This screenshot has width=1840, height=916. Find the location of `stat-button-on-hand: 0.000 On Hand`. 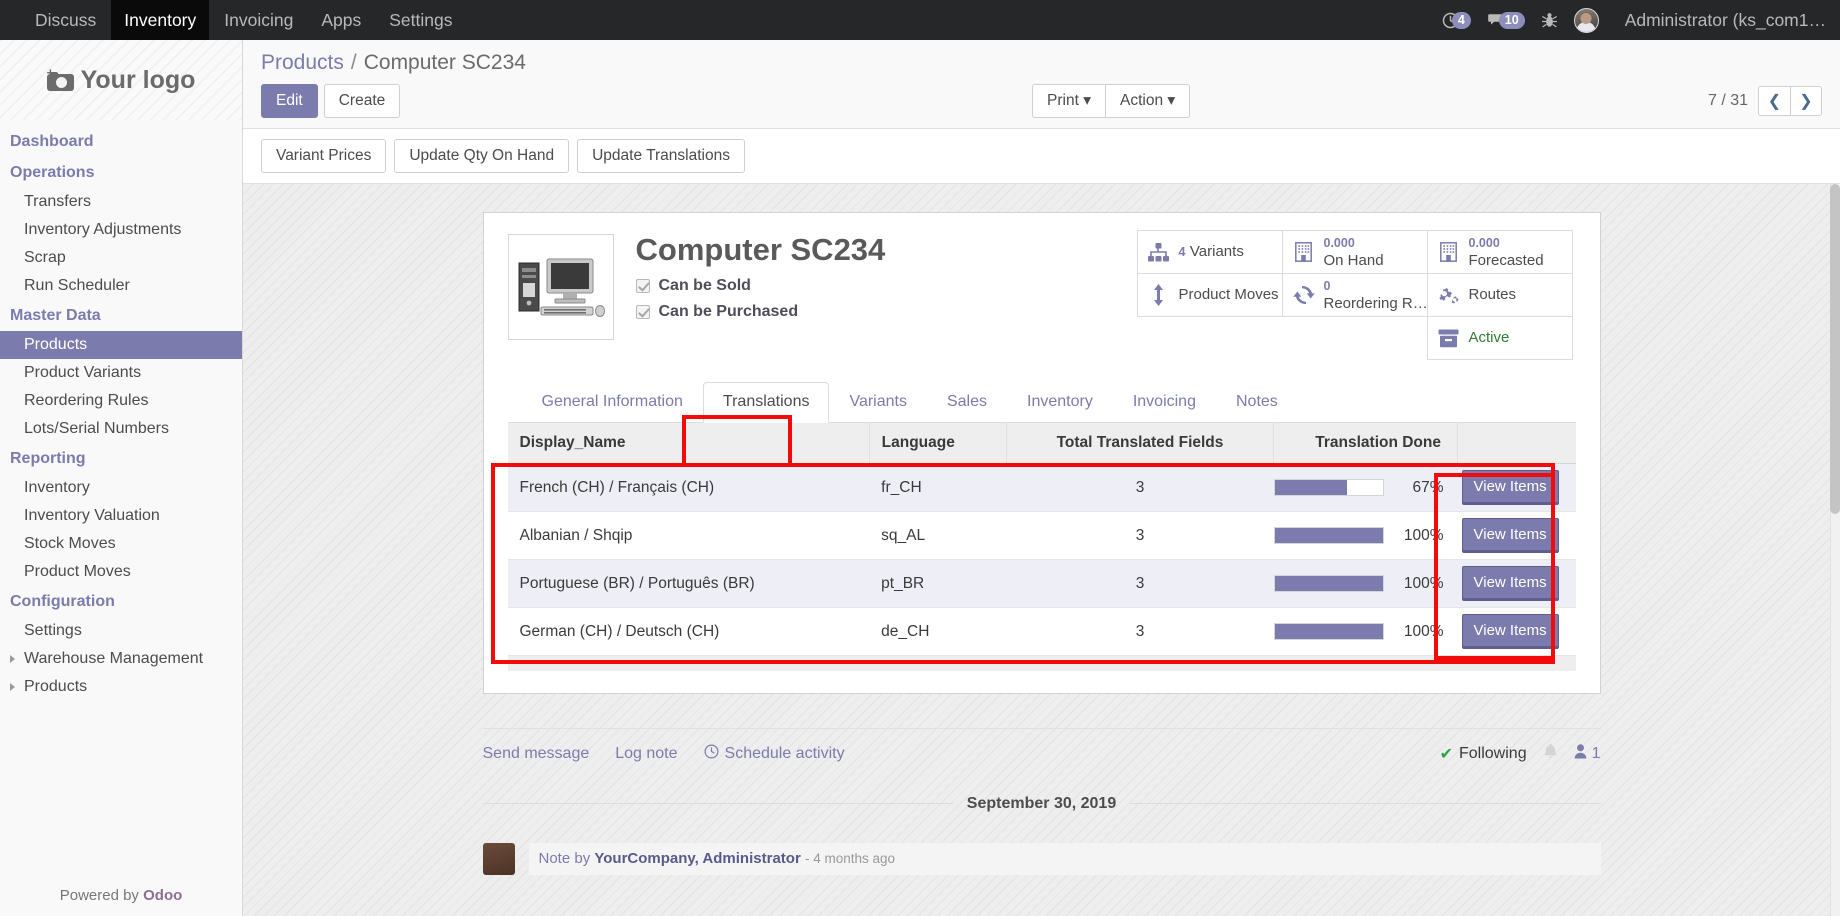

stat-button-on-hand: 0.000 On Hand is located at coordinates (1354, 252).